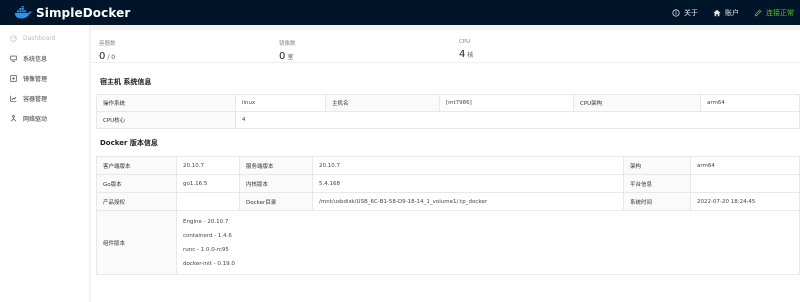 This screenshot has width=800, height=302. Describe the element at coordinates (13, 118) in the screenshot. I see `network-icon` at that location.